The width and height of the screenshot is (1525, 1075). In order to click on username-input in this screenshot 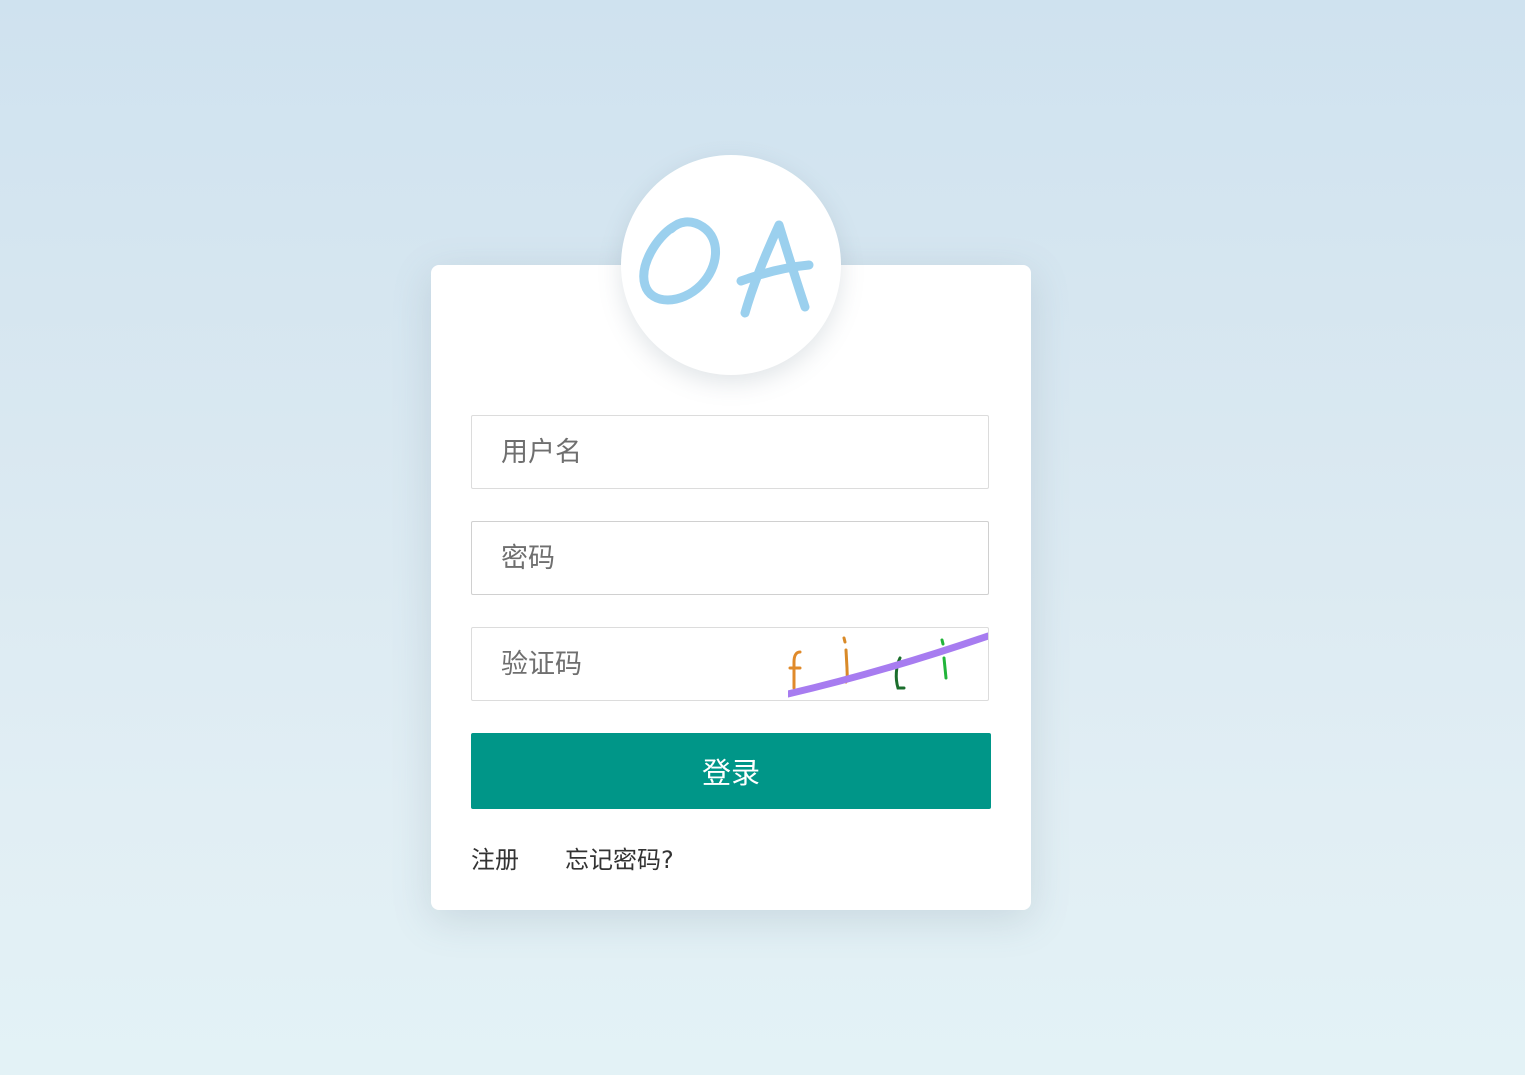, I will do `click(730, 452)`.